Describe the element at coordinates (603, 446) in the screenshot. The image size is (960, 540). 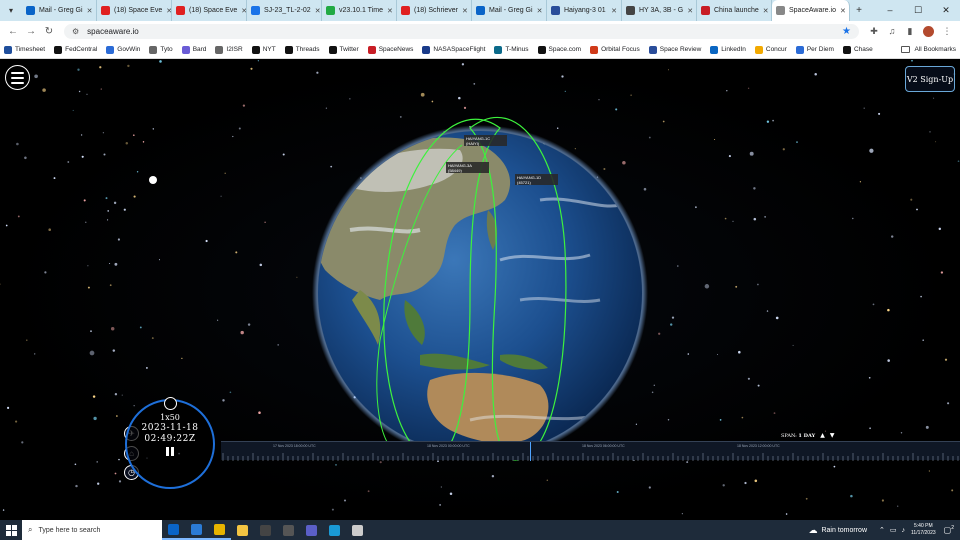
I see `timeline-label: 18 Nov 2023 06:00:00 UTC` at that location.